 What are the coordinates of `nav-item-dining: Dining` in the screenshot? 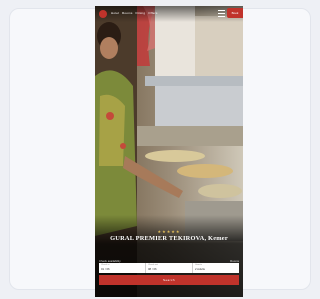 It's located at (141, 13).